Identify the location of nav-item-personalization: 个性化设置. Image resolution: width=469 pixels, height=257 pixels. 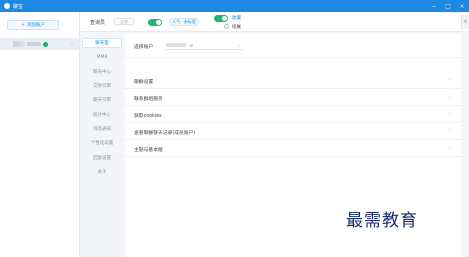
(102, 143).